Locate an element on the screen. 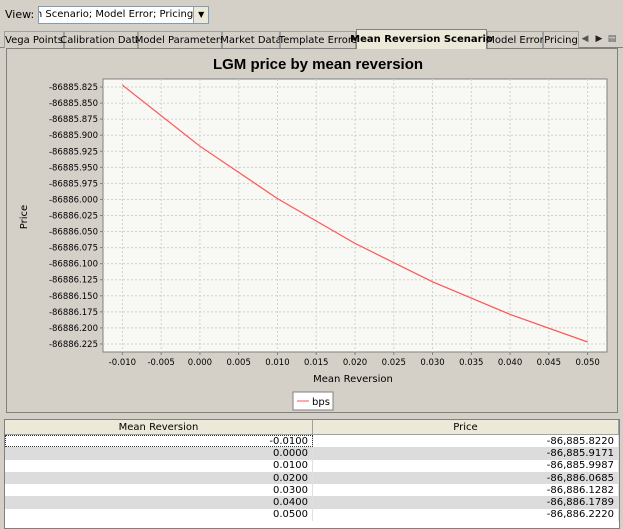 The width and height of the screenshot is (623, 529). y-tick-label: -86886.150 is located at coordinates (73, 297).